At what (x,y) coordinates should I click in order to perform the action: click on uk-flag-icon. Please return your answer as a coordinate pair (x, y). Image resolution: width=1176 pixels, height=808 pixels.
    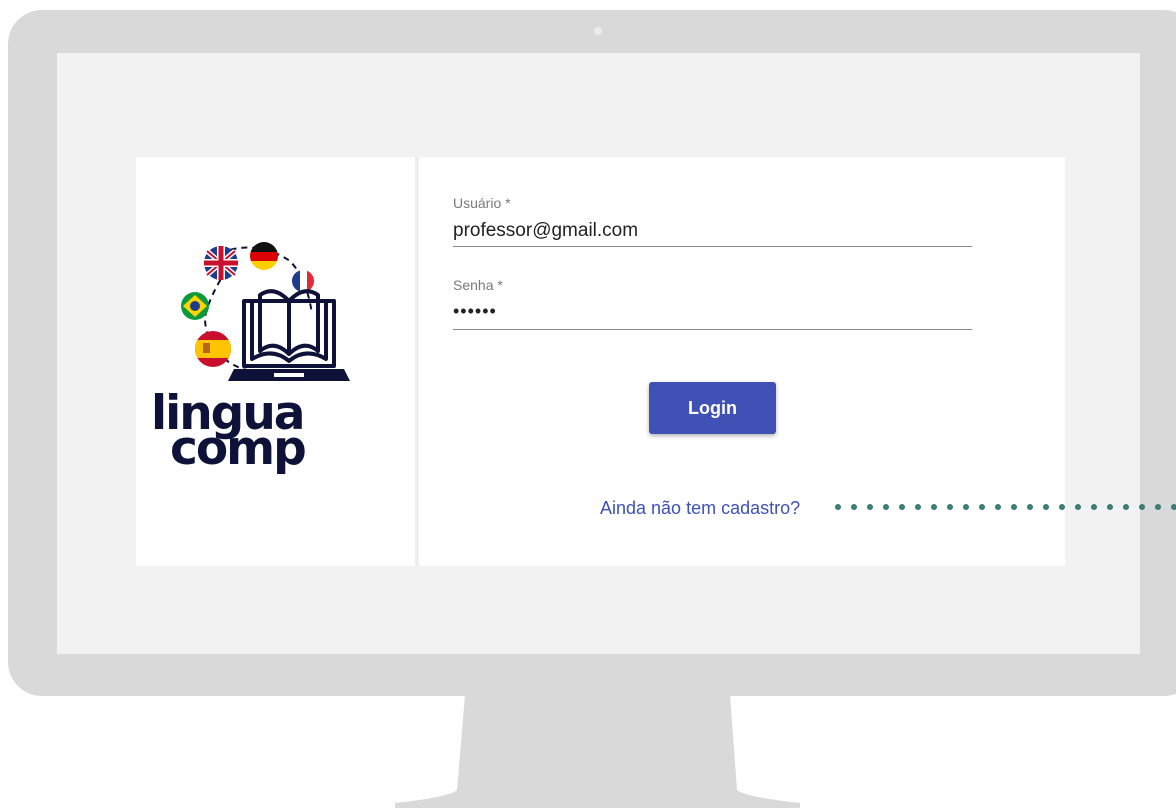
    Looking at the image, I should click on (221, 263).